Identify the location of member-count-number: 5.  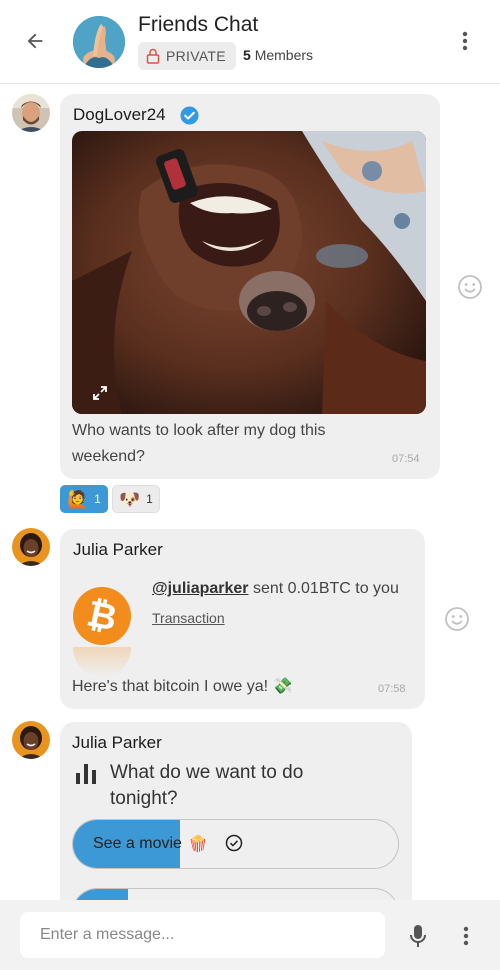
(247, 55).